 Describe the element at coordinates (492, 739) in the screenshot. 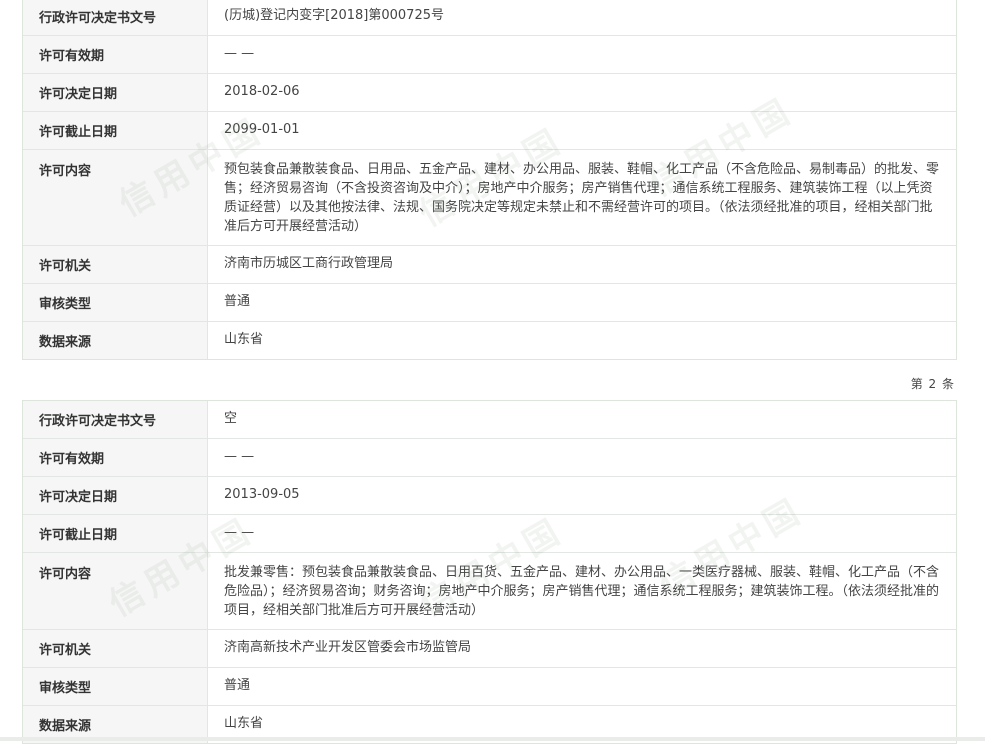

I see `horizontal-scrollbar` at that location.